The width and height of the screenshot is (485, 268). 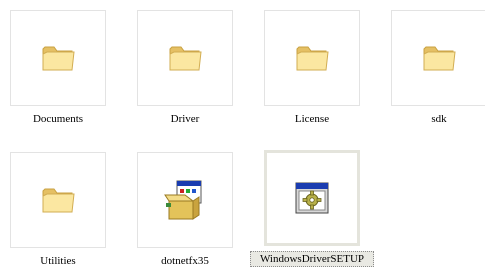 What do you see at coordinates (312, 119) in the screenshot?
I see `file-name: License` at bounding box center [312, 119].